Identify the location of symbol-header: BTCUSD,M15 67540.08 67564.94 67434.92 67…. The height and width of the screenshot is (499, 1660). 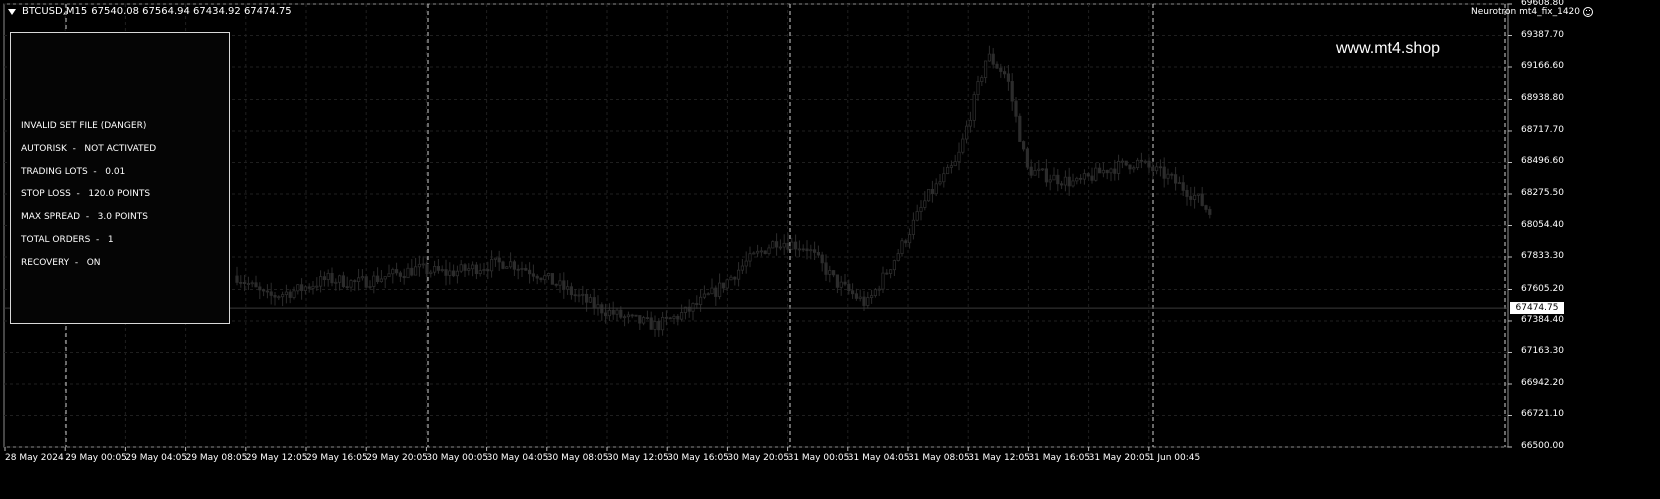
(150, 11).